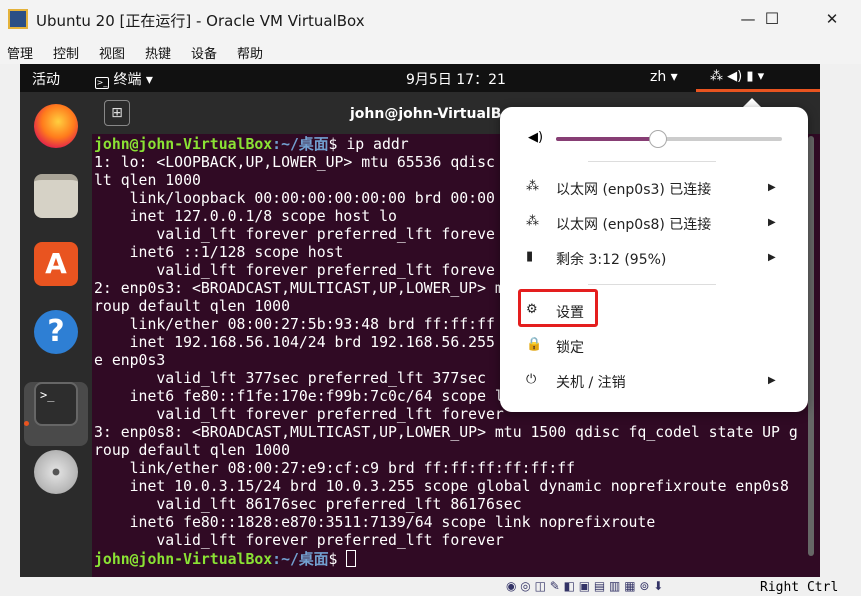 This screenshot has height=596, width=861. What do you see at coordinates (611, 260) in the screenshot?
I see `menu-item-label: 剩余 3:12 (95%)` at bounding box center [611, 260].